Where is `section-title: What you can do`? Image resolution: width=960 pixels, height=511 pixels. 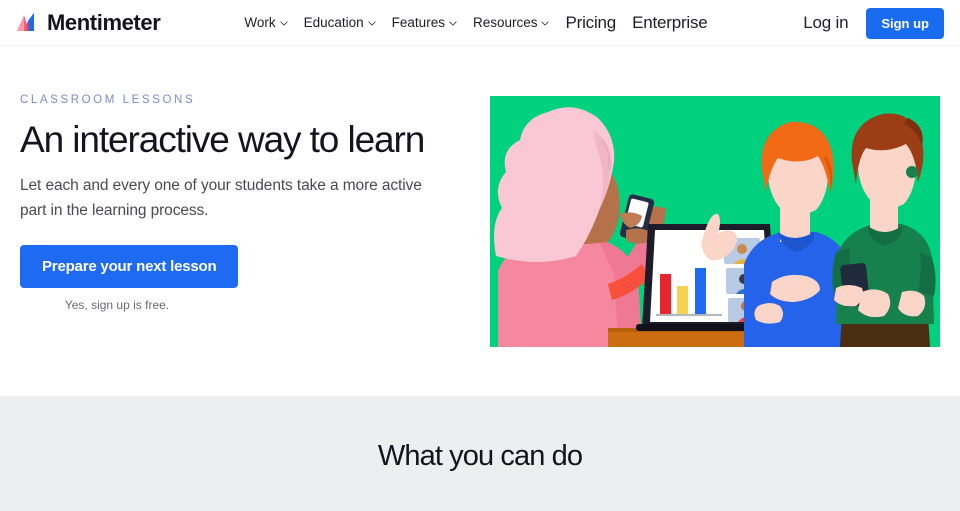 section-title: What you can do is located at coordinates (480, 456).